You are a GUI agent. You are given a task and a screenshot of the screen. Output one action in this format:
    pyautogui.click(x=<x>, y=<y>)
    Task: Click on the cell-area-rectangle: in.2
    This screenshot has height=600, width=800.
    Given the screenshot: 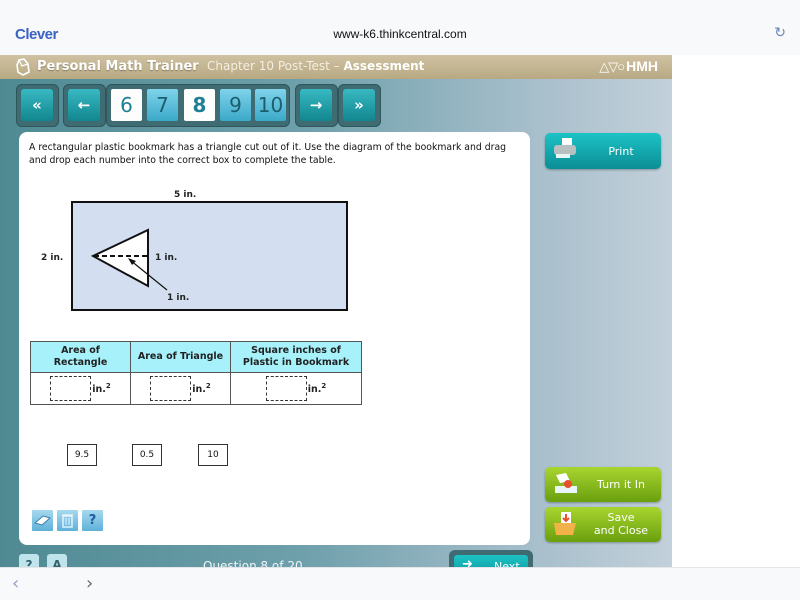 What is the action you would take?
    pyautogui.click(x=80, y=388)
    